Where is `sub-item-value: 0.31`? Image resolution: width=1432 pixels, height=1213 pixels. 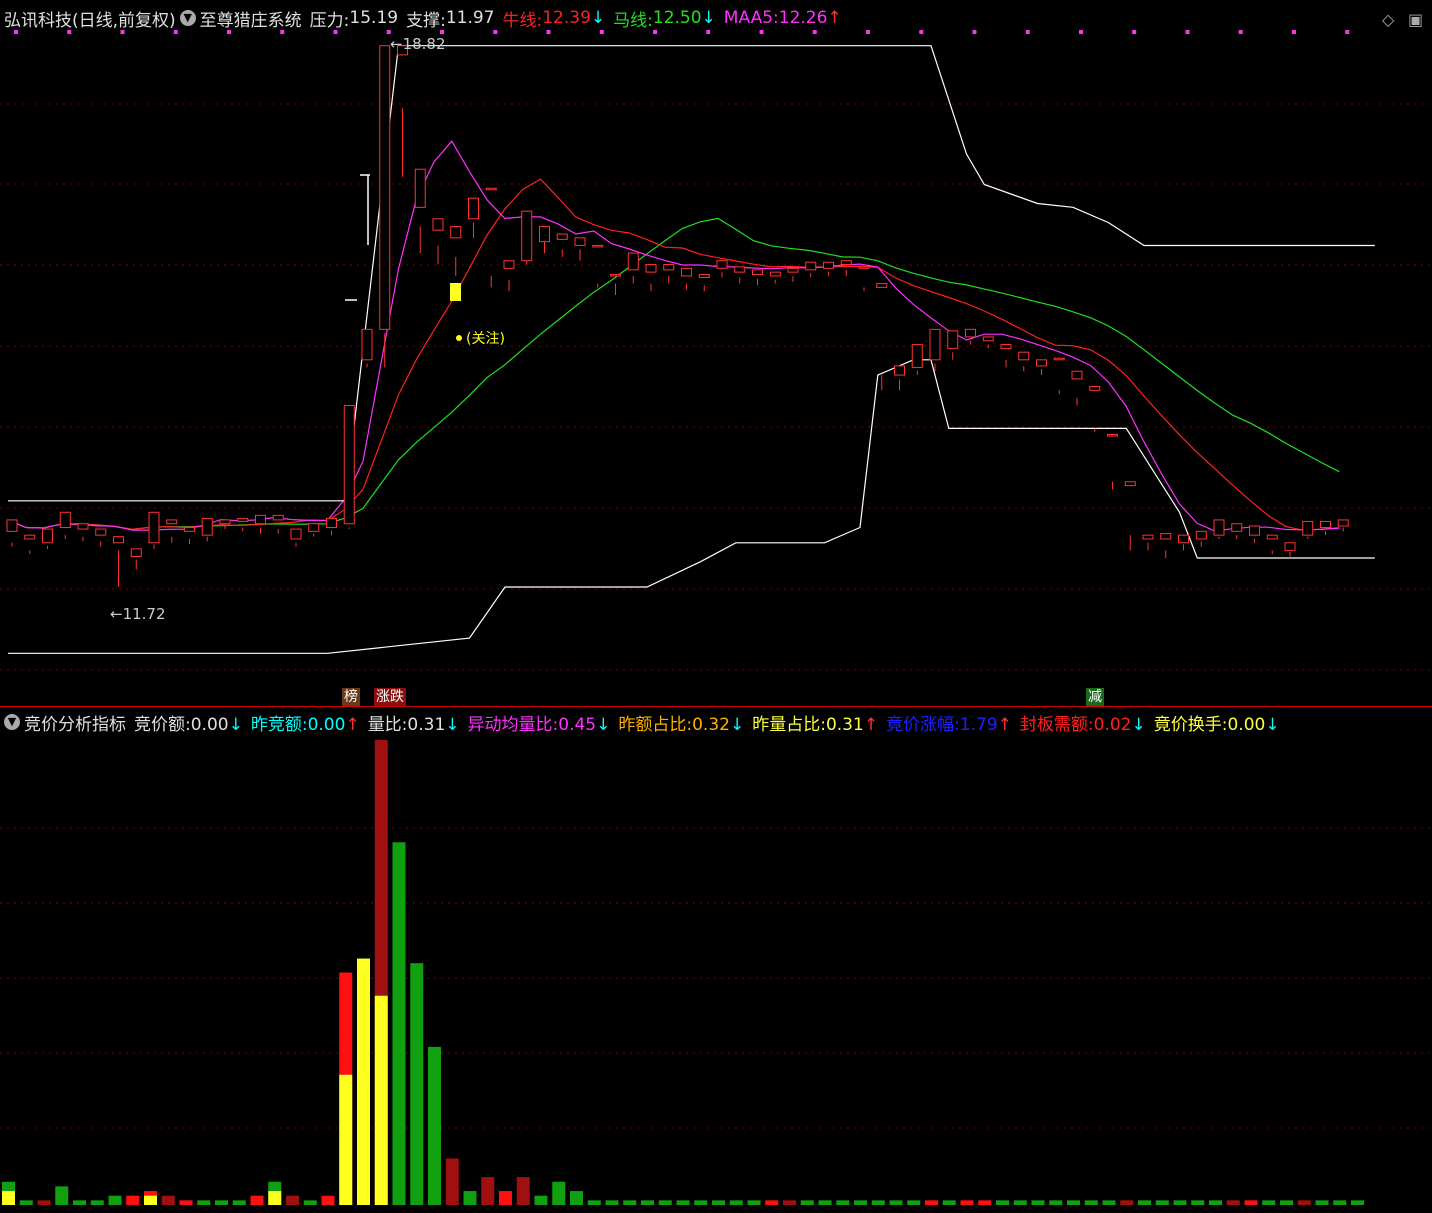 sub-item-value: 0.31 is located at coordinates (844, 724).